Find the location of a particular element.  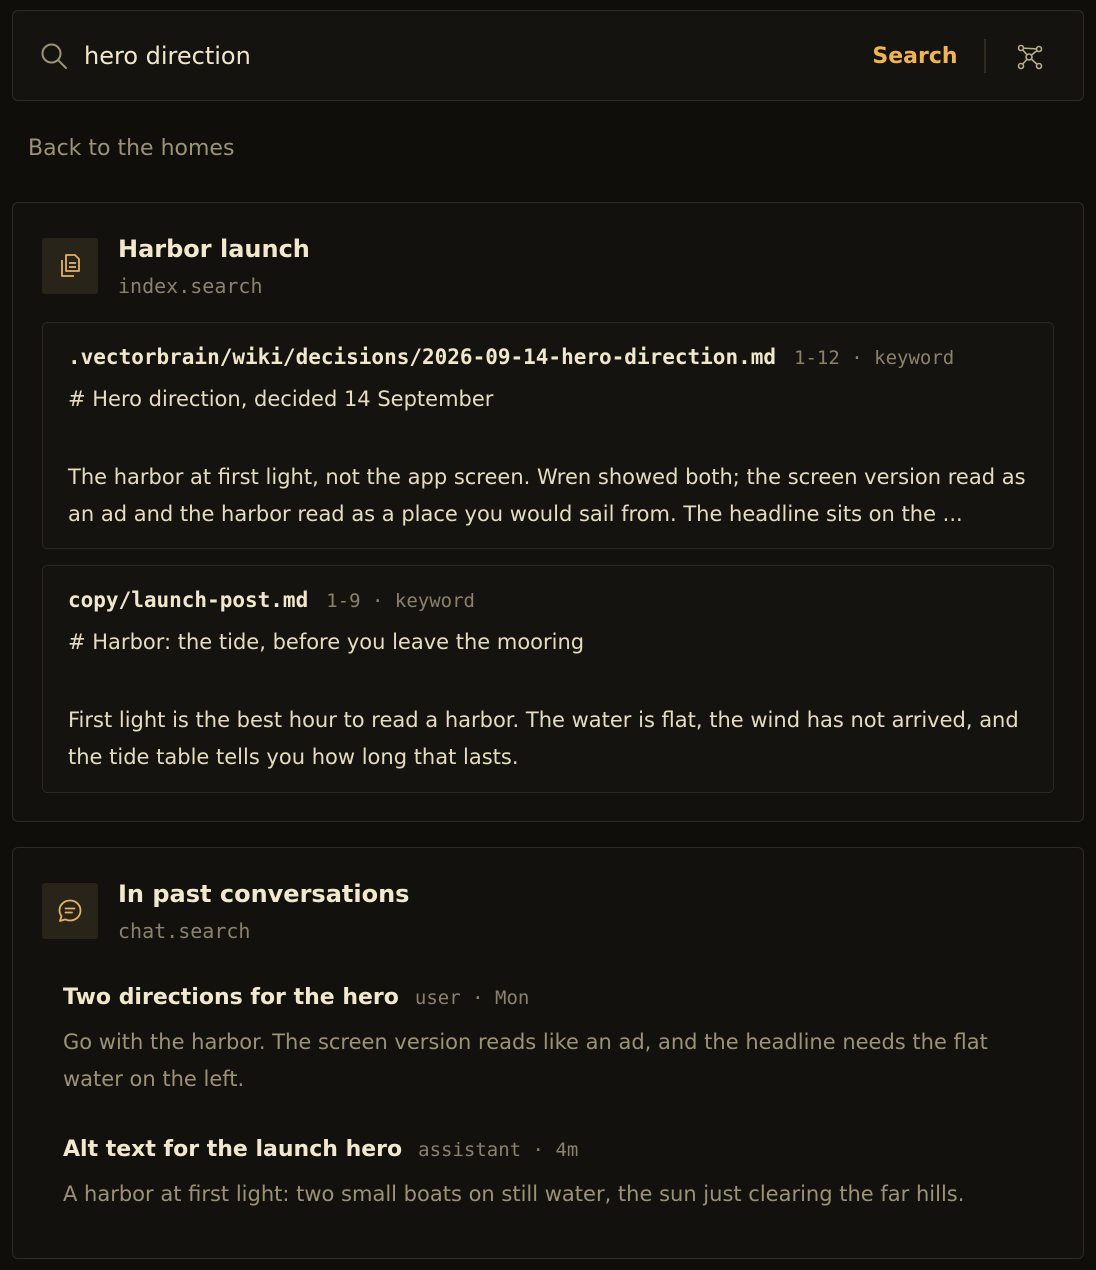

search-divider is located at coordinates (985, 56).